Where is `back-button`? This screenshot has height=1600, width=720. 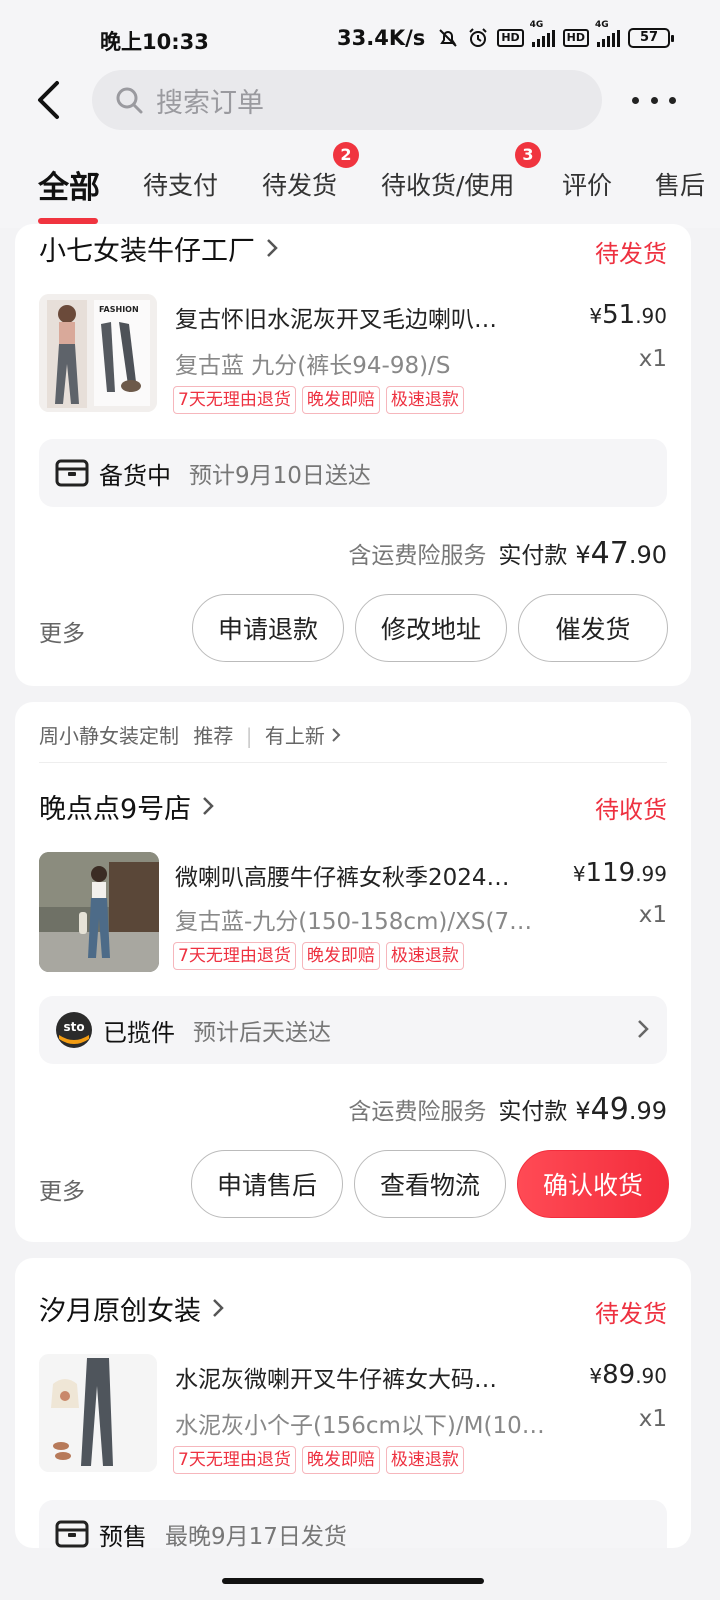 back-button is located at coordinates (48, 100).